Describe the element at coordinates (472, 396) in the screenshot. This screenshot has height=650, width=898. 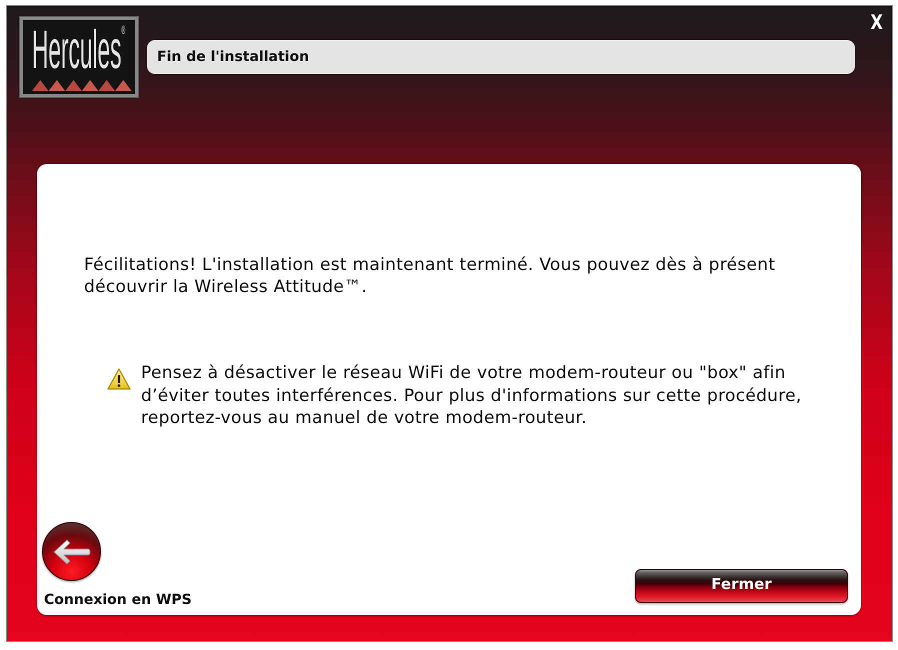
I see `warning-message: Pensez à désactiver le réseau WiFi de votre modem-routeur ou "box" afin d’éviter toutes interférences. Pour plus d'informations sur cette procédure, reportez-vous au manuel de votre modem-routeur.` at that location.